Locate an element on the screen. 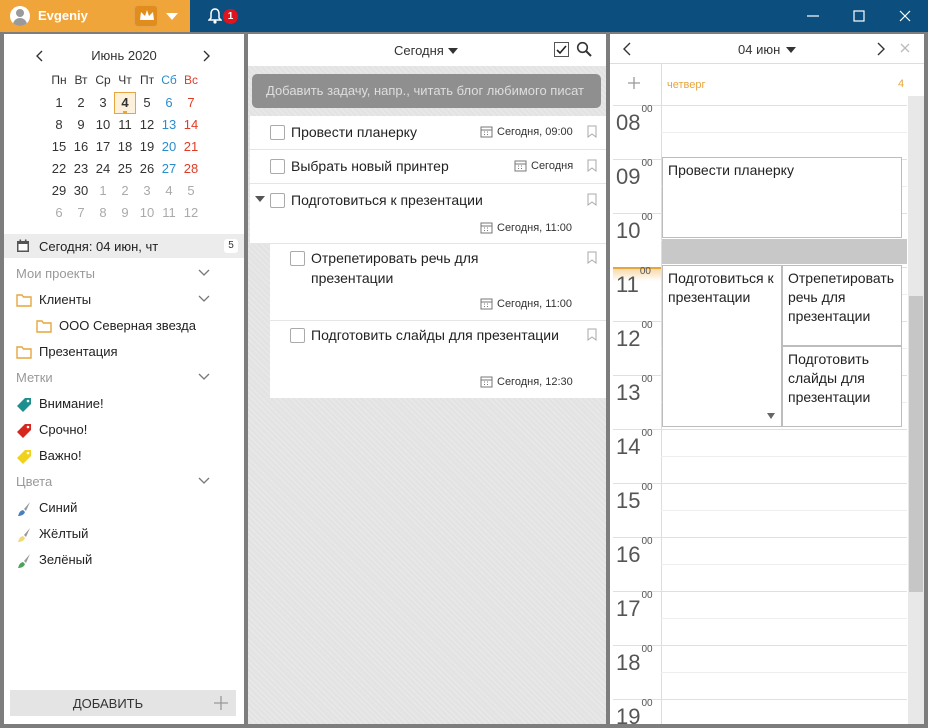  sidebar-item-tag-urgent: Срочно! is located at coordinates (126, 431).